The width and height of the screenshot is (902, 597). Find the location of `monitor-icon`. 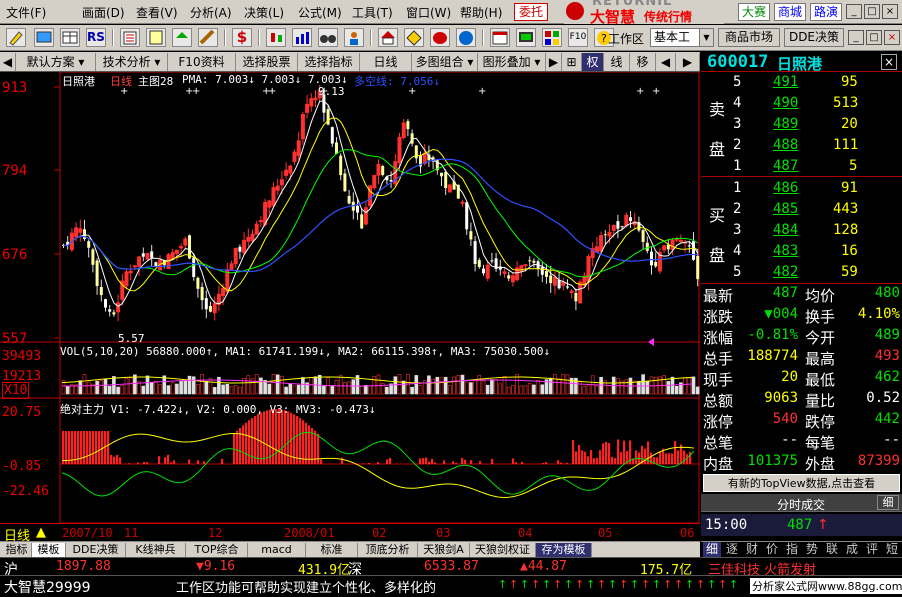

monitor-icon is located at coordinates (44, 37).